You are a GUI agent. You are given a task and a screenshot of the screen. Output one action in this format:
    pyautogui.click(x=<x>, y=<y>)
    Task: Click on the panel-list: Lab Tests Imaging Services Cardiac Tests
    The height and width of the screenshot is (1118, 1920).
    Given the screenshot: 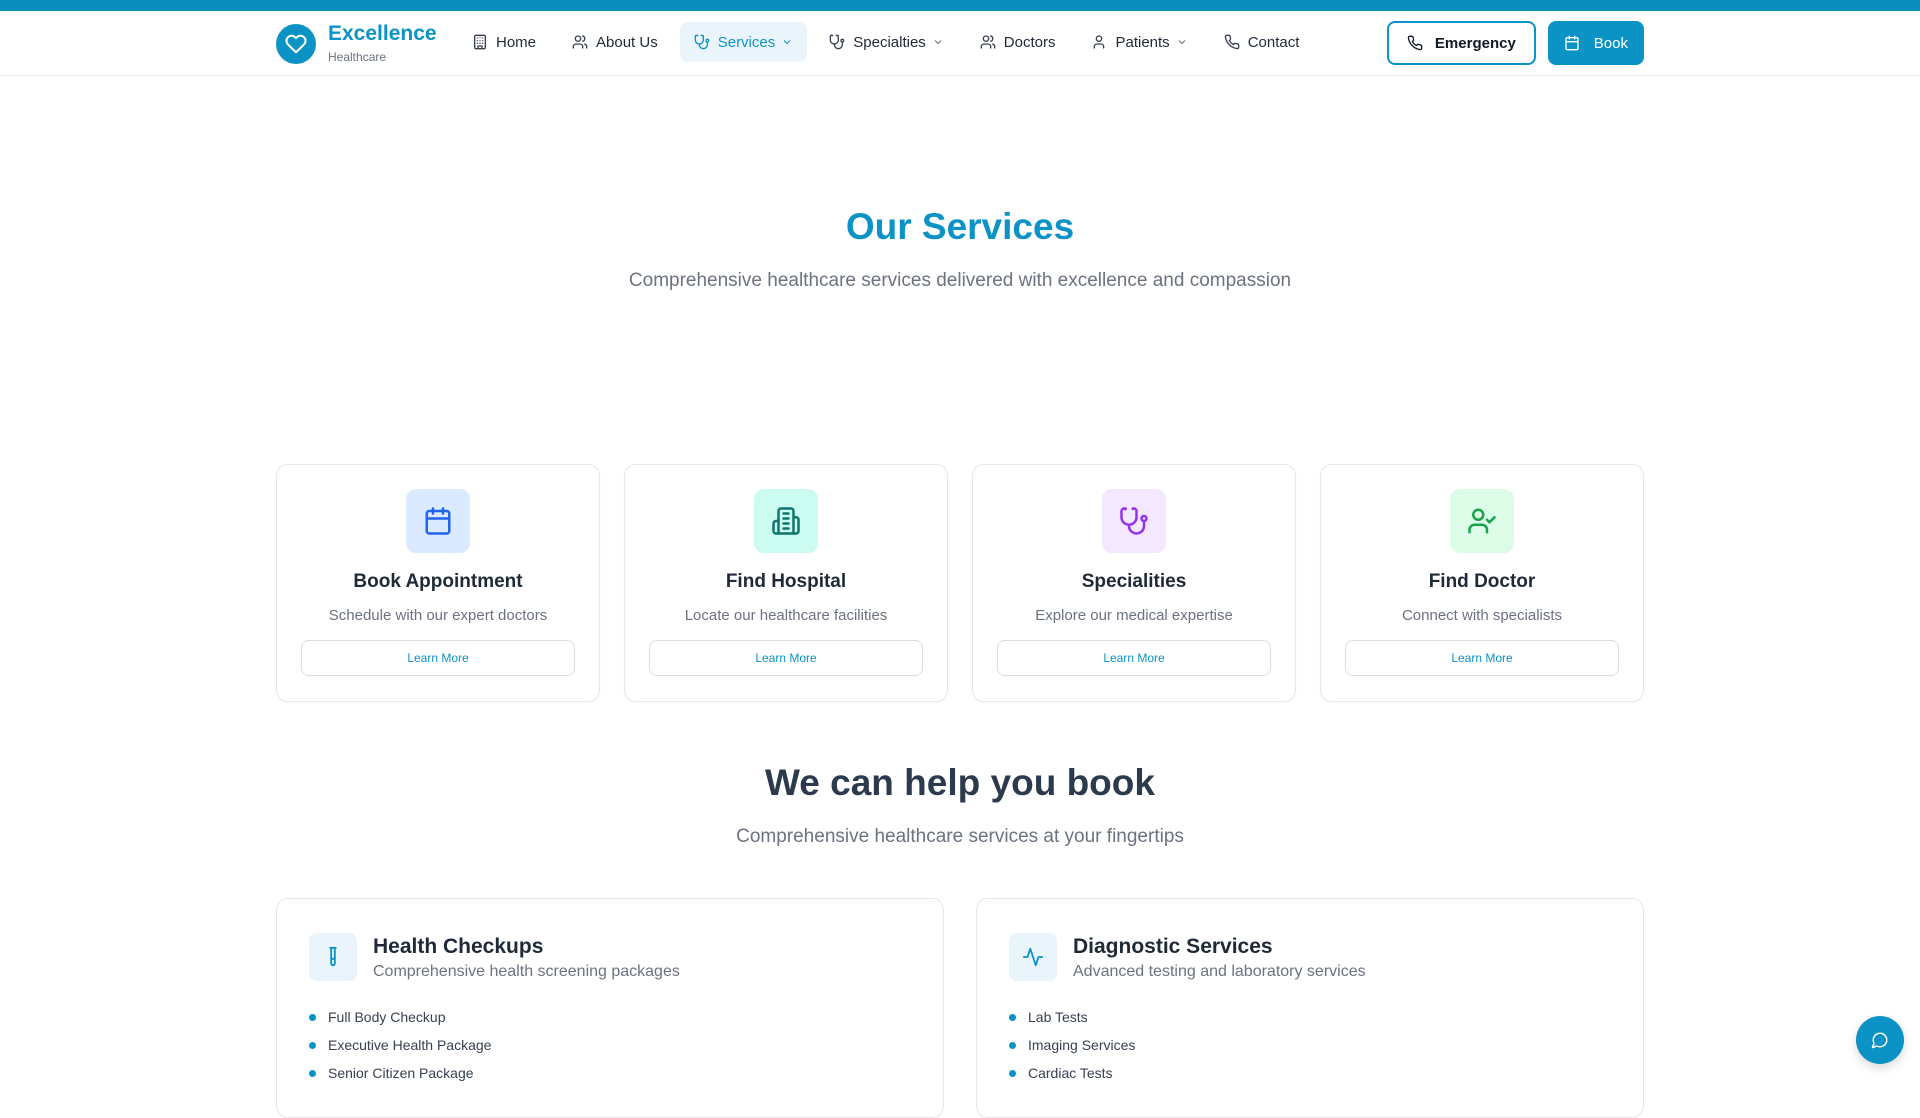 What is the action you would take?
    pyautogui.click(x=1310, y=1045)
    